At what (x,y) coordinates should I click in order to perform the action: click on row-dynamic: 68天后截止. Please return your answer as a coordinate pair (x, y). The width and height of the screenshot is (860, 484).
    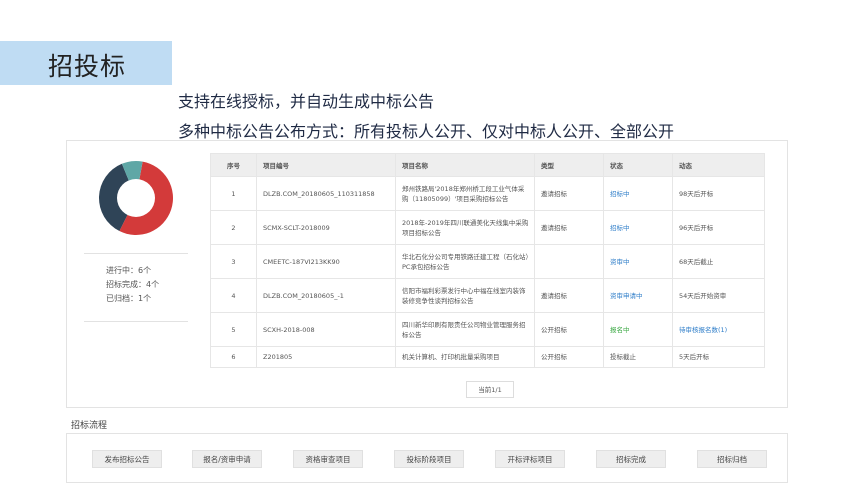
    Looking at the image, I should click on (718, 261).